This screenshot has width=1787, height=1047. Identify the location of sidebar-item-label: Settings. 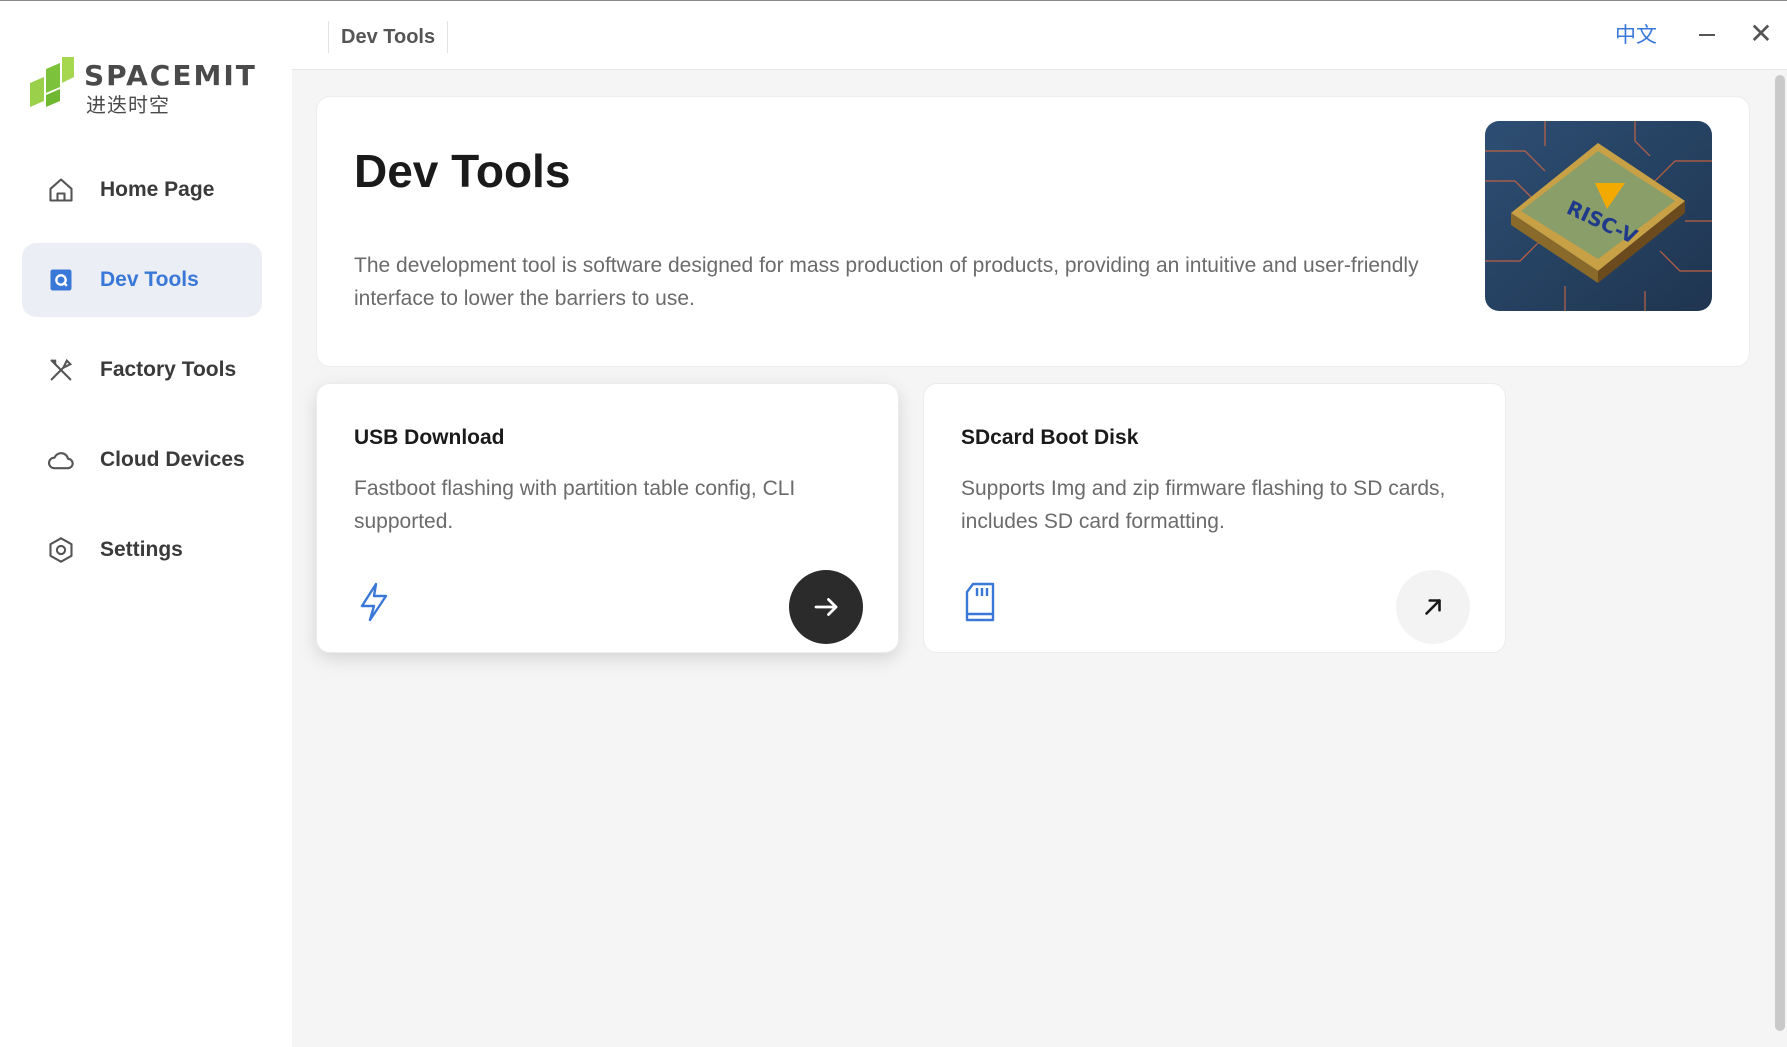
(141, 549).